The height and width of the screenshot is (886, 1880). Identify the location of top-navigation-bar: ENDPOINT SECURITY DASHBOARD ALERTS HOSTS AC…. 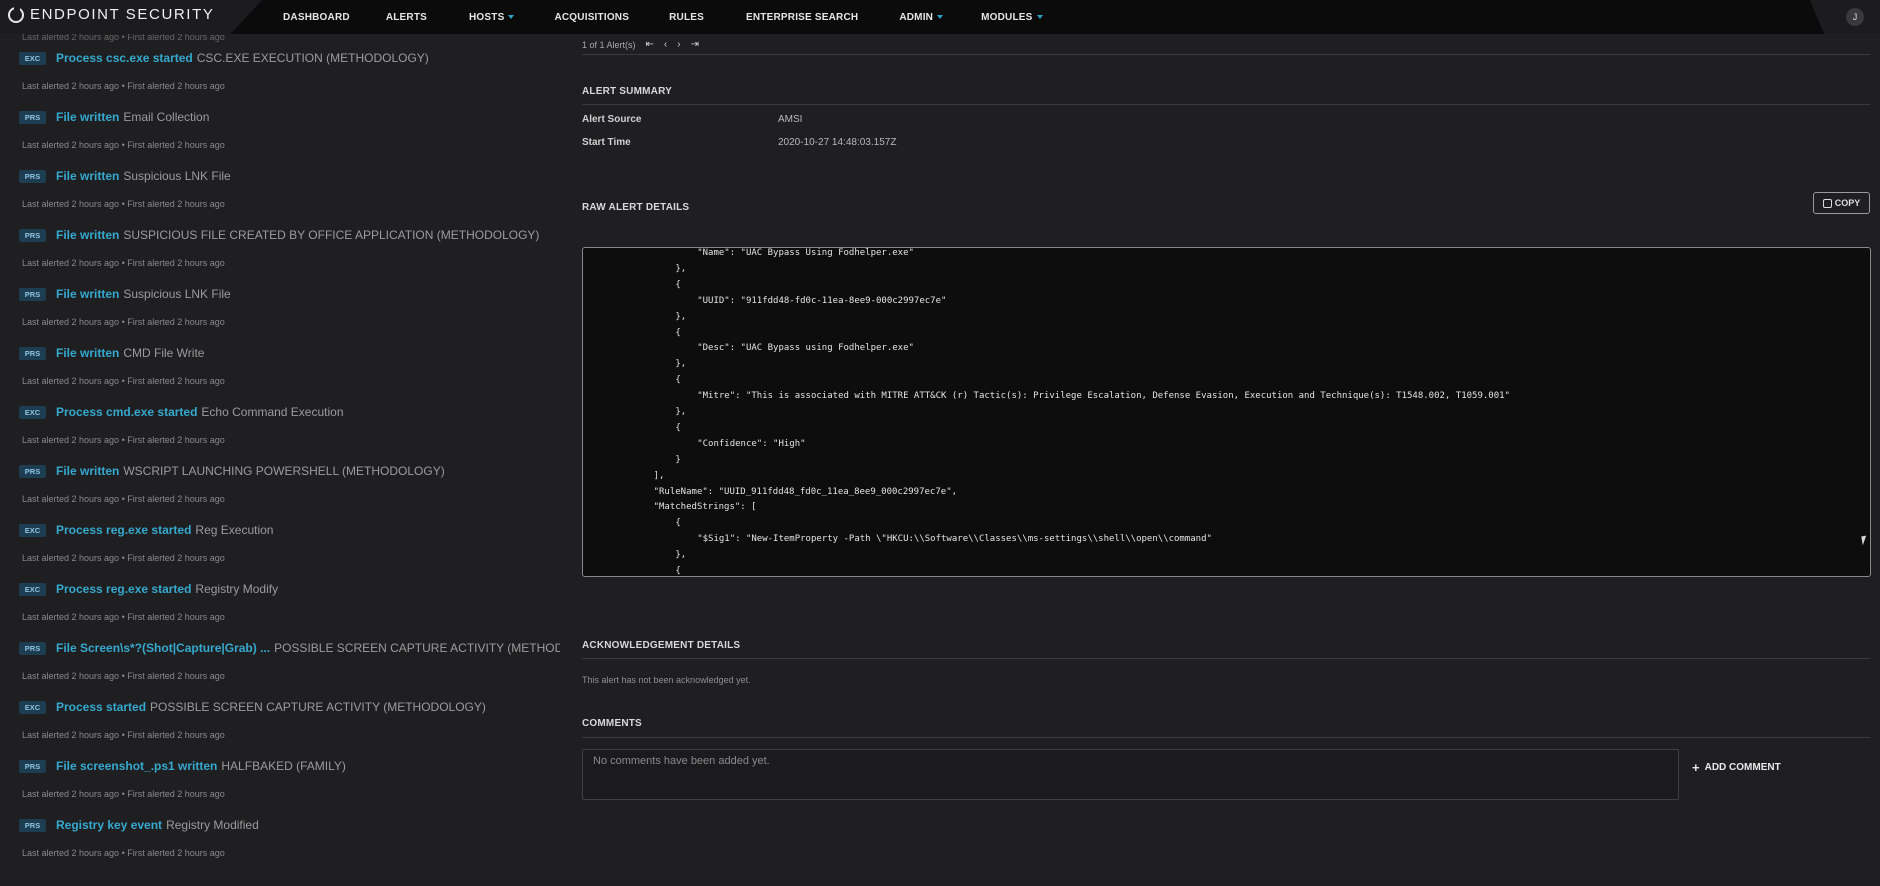
(940, 17).